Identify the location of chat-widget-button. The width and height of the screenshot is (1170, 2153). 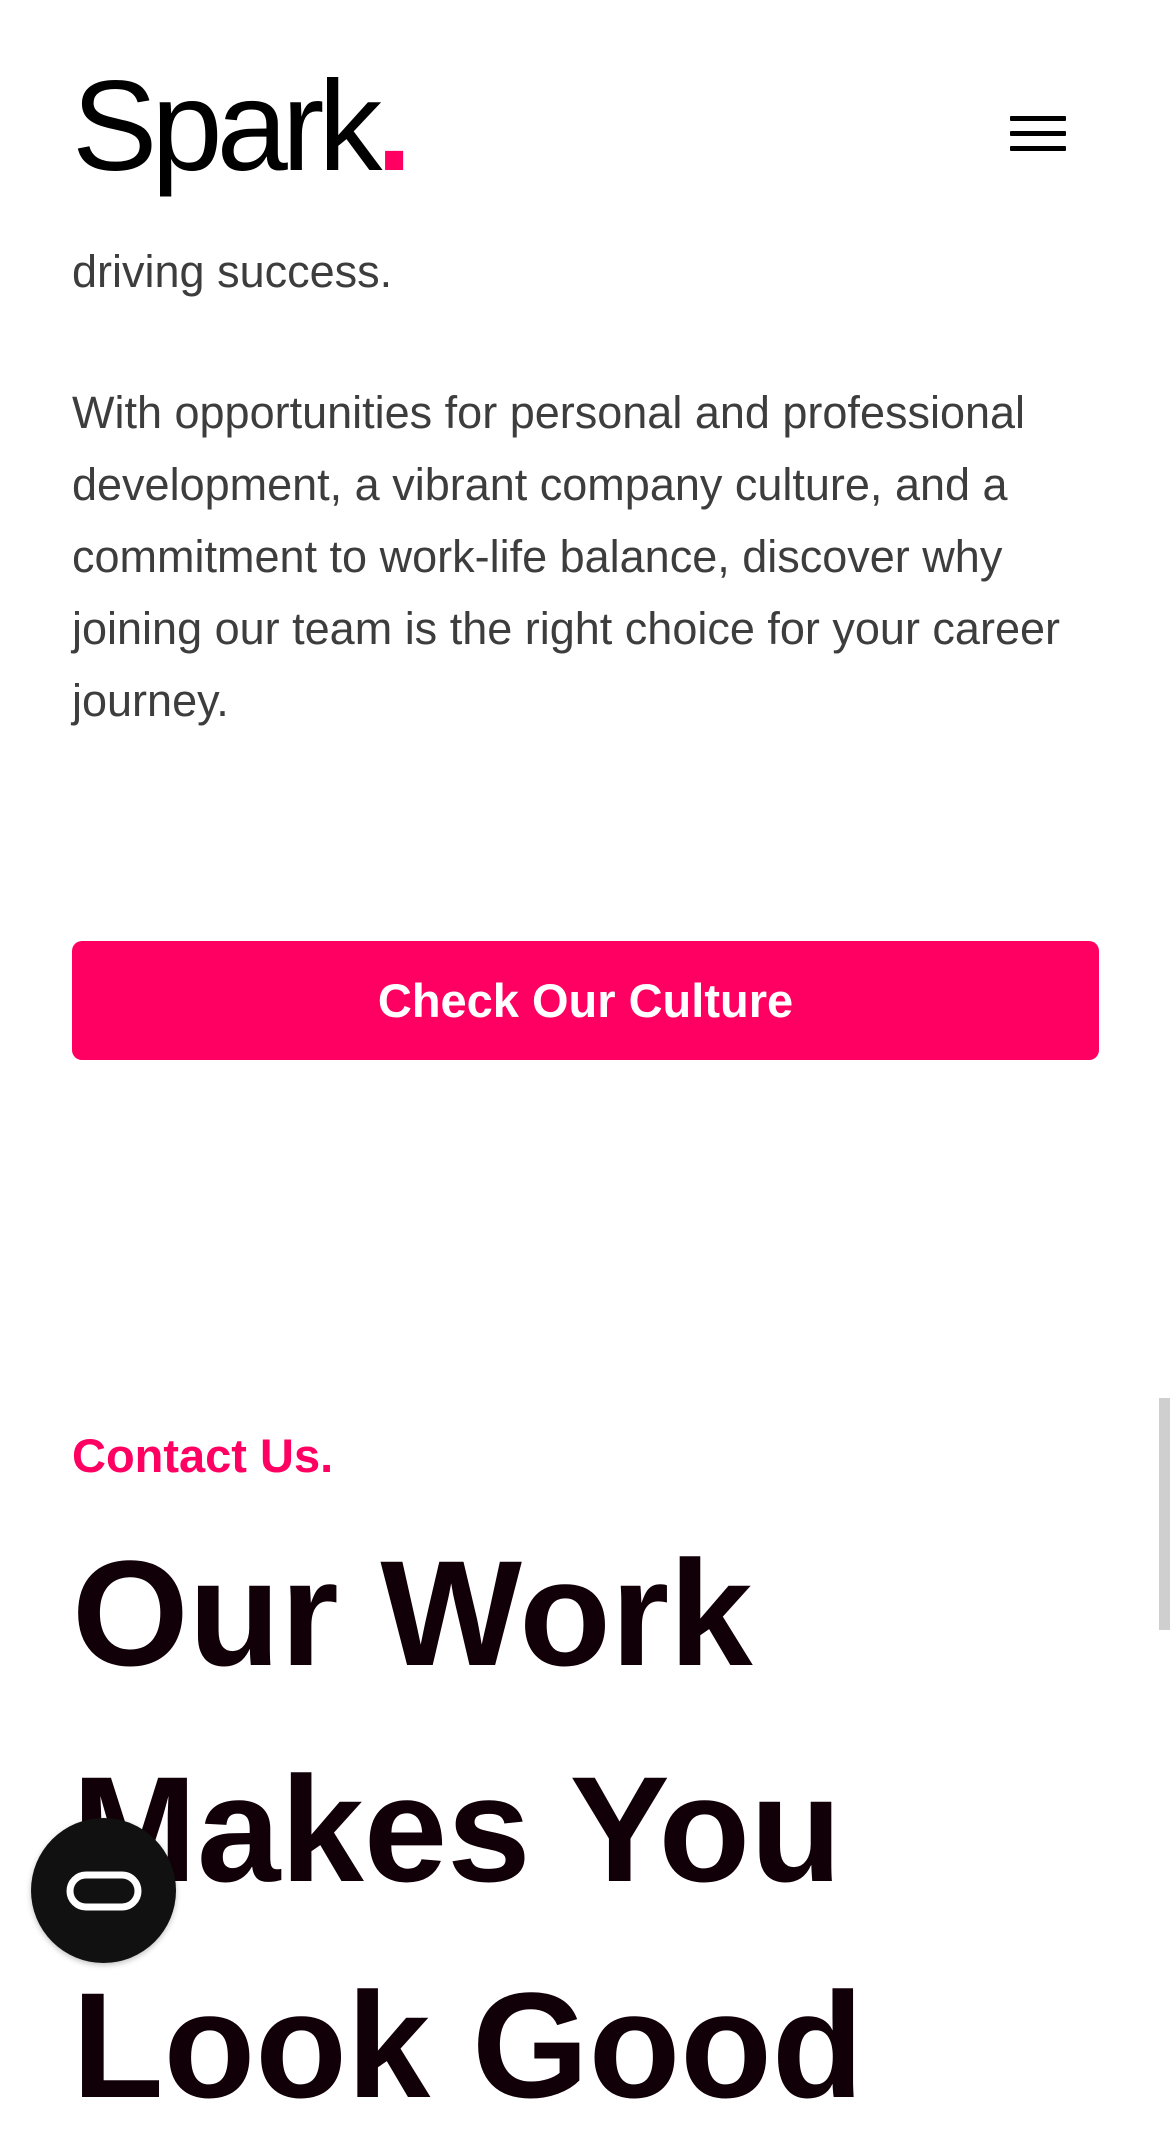
(103, 1890).